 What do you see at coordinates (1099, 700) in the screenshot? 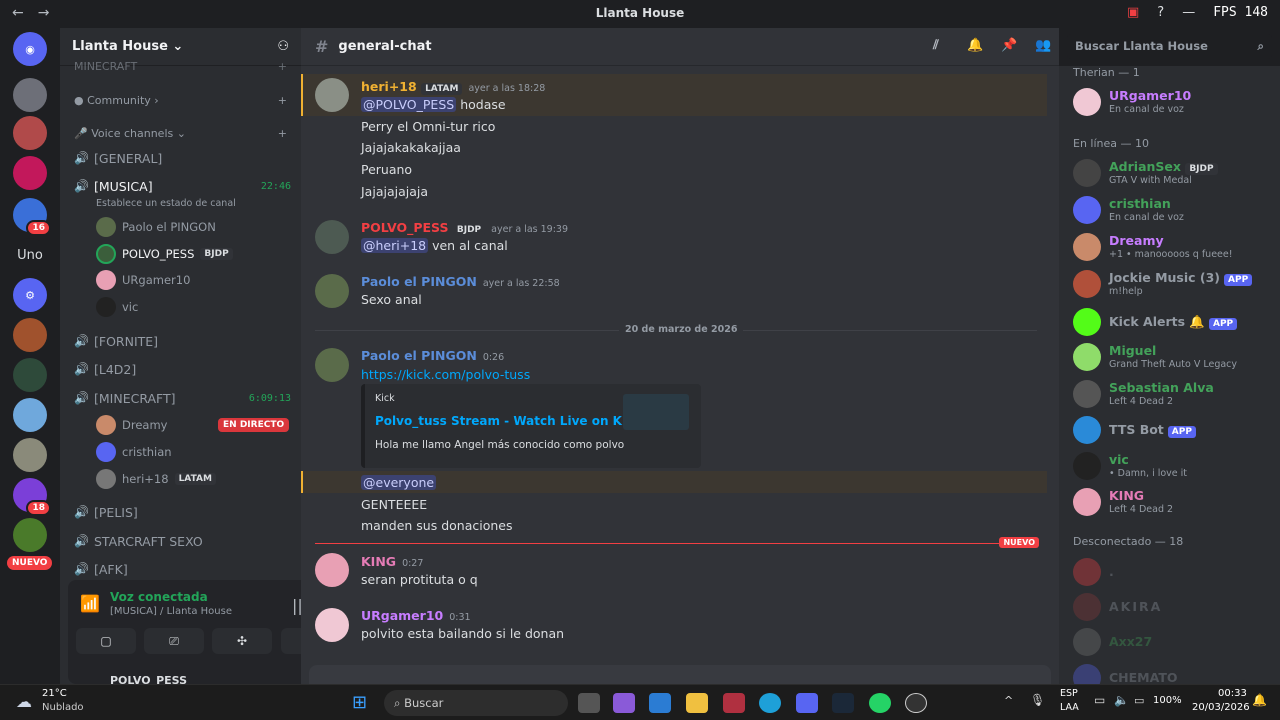
I see `network-icon: ▭` at bounding box center [1099, 700].